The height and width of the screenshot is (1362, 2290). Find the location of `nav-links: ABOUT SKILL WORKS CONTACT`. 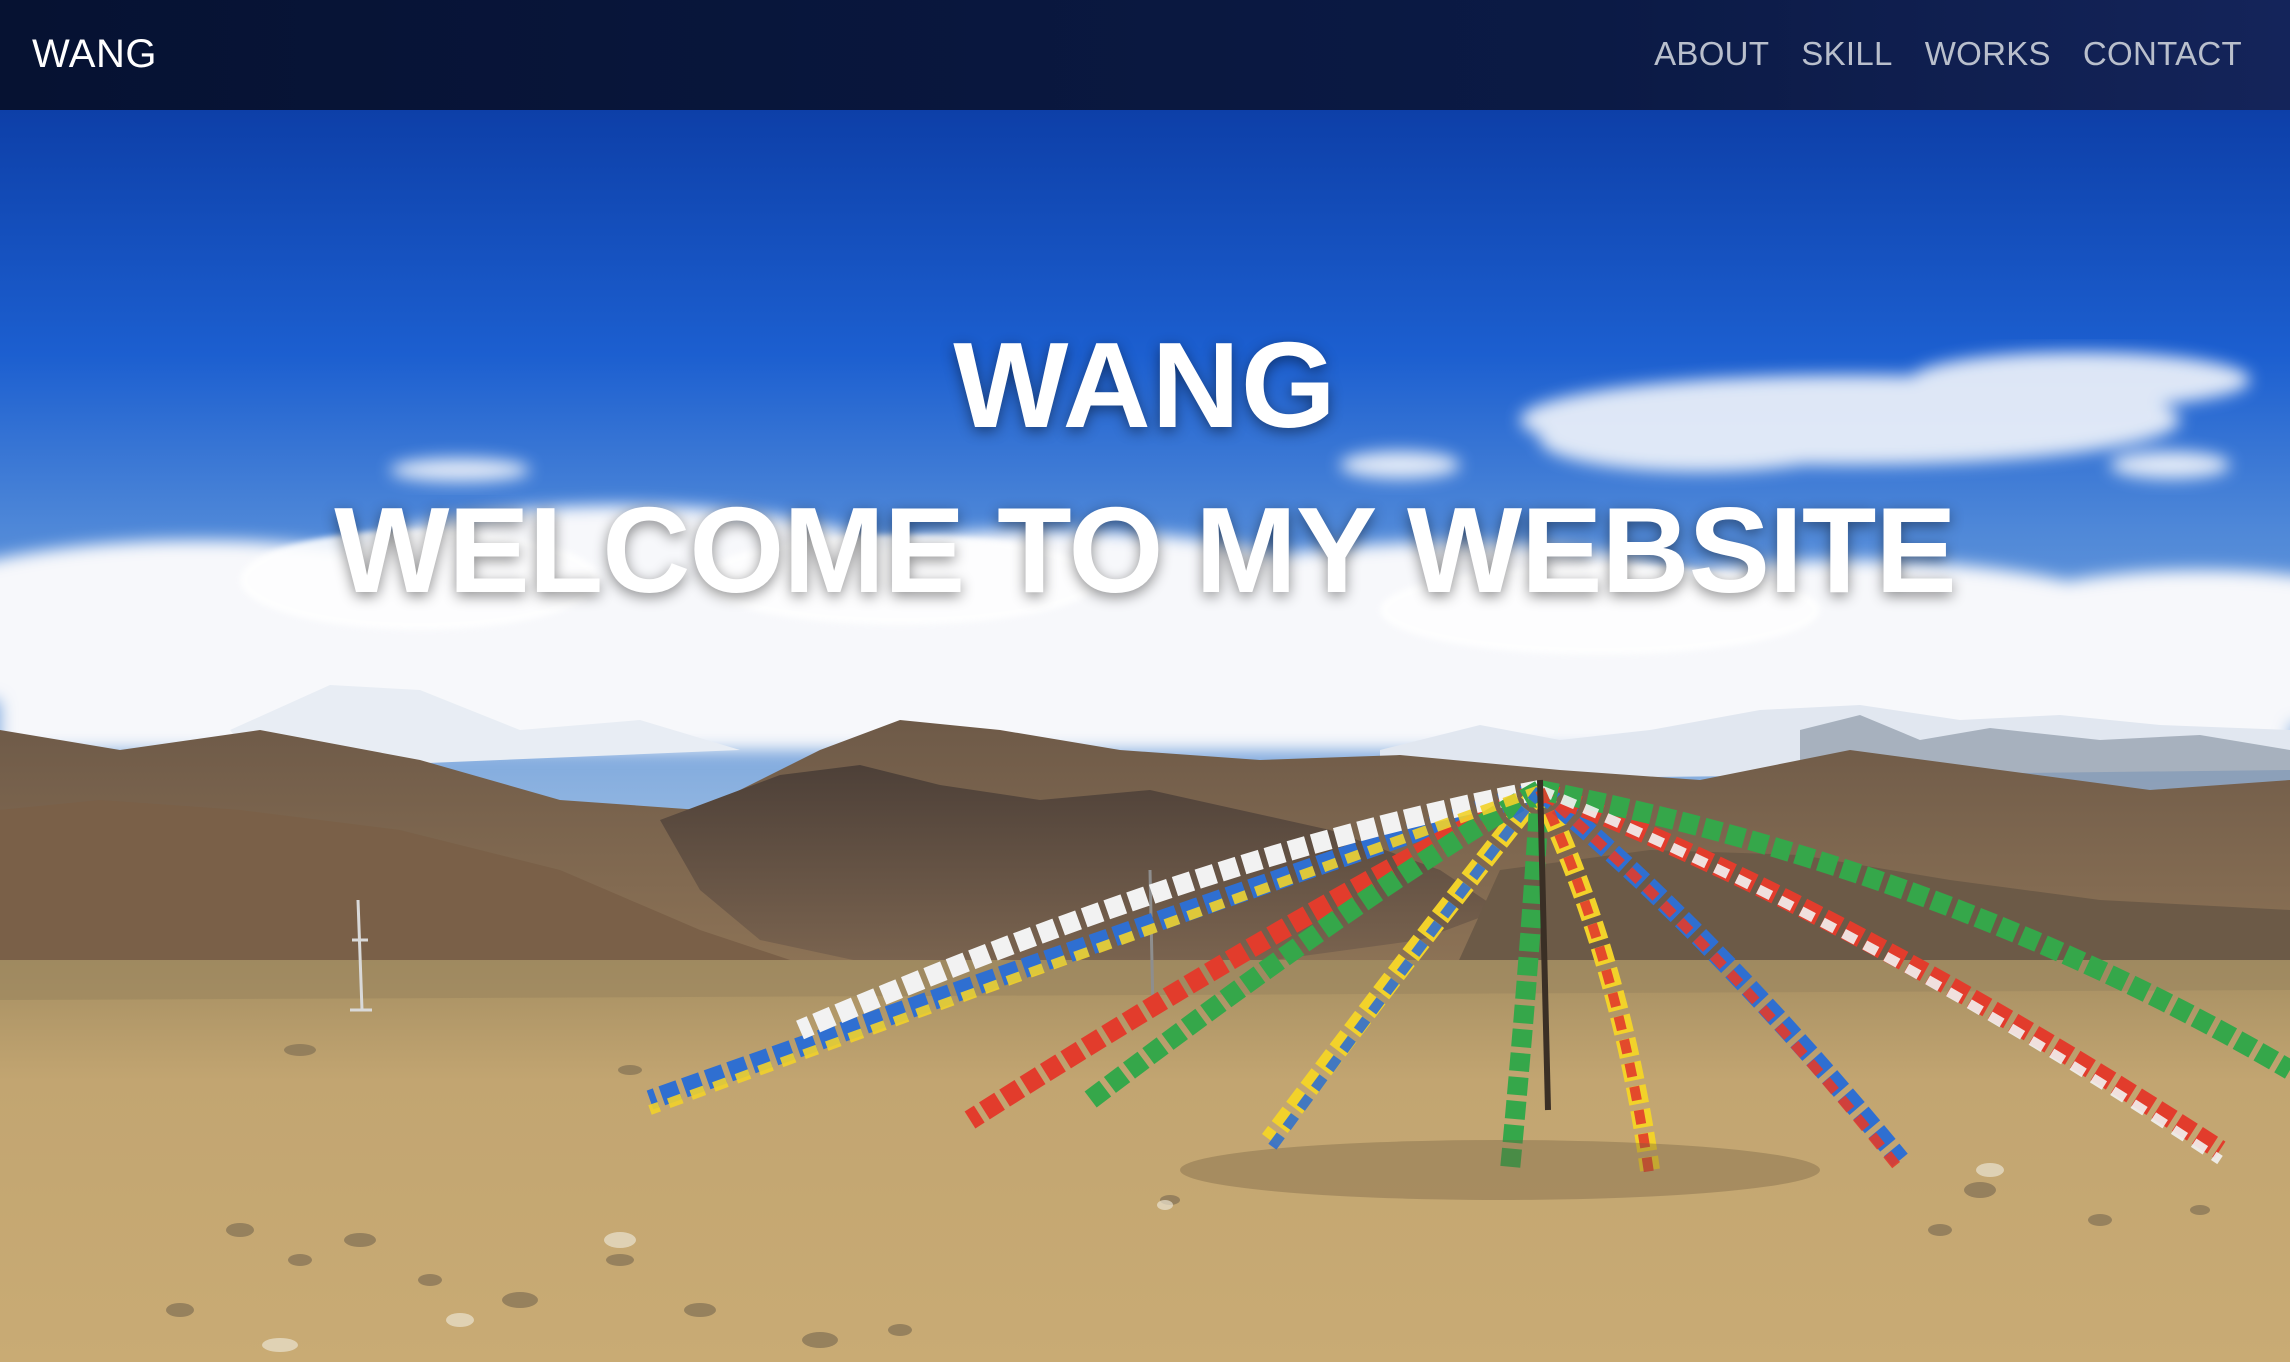

nav-links: ABOUT SKILL WORKS CONTACT is located at coordinates (1948, 54).